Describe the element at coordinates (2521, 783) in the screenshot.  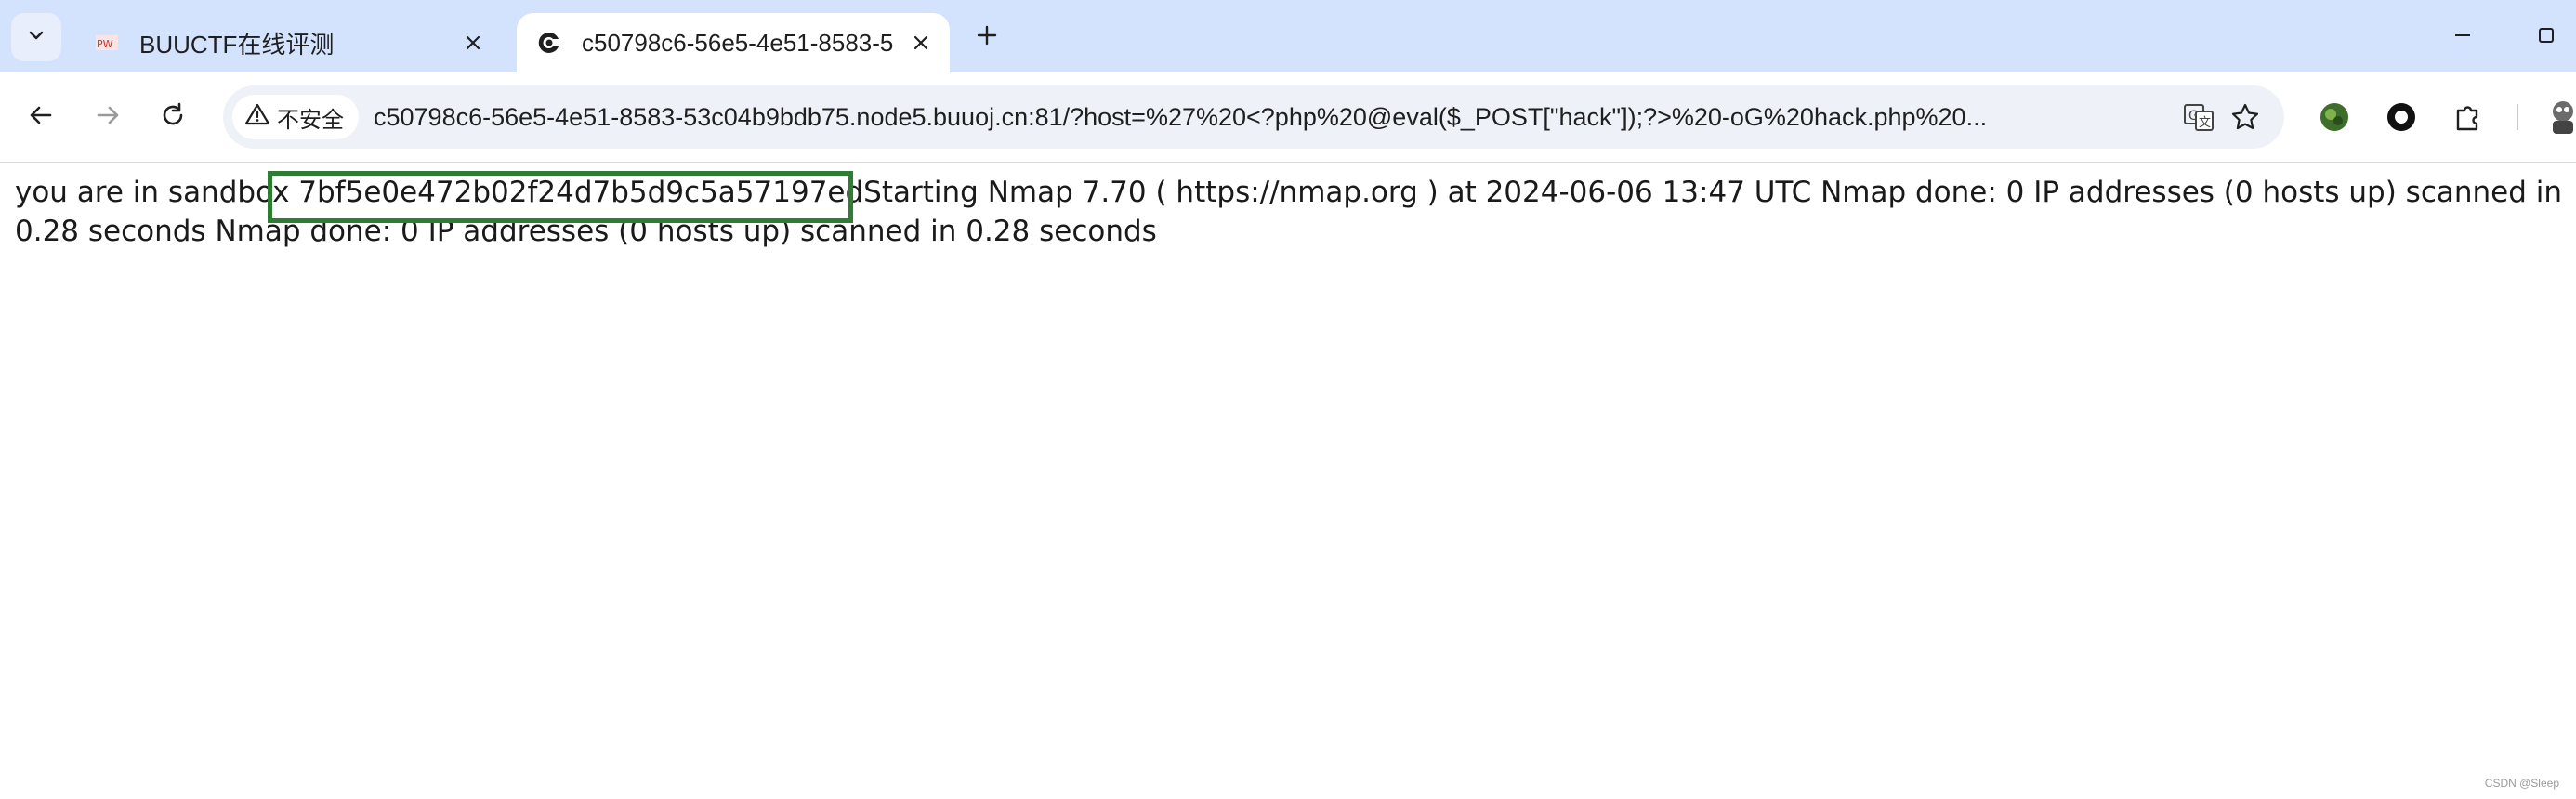
I see `watermark: CSDN @Sleep` at that location.